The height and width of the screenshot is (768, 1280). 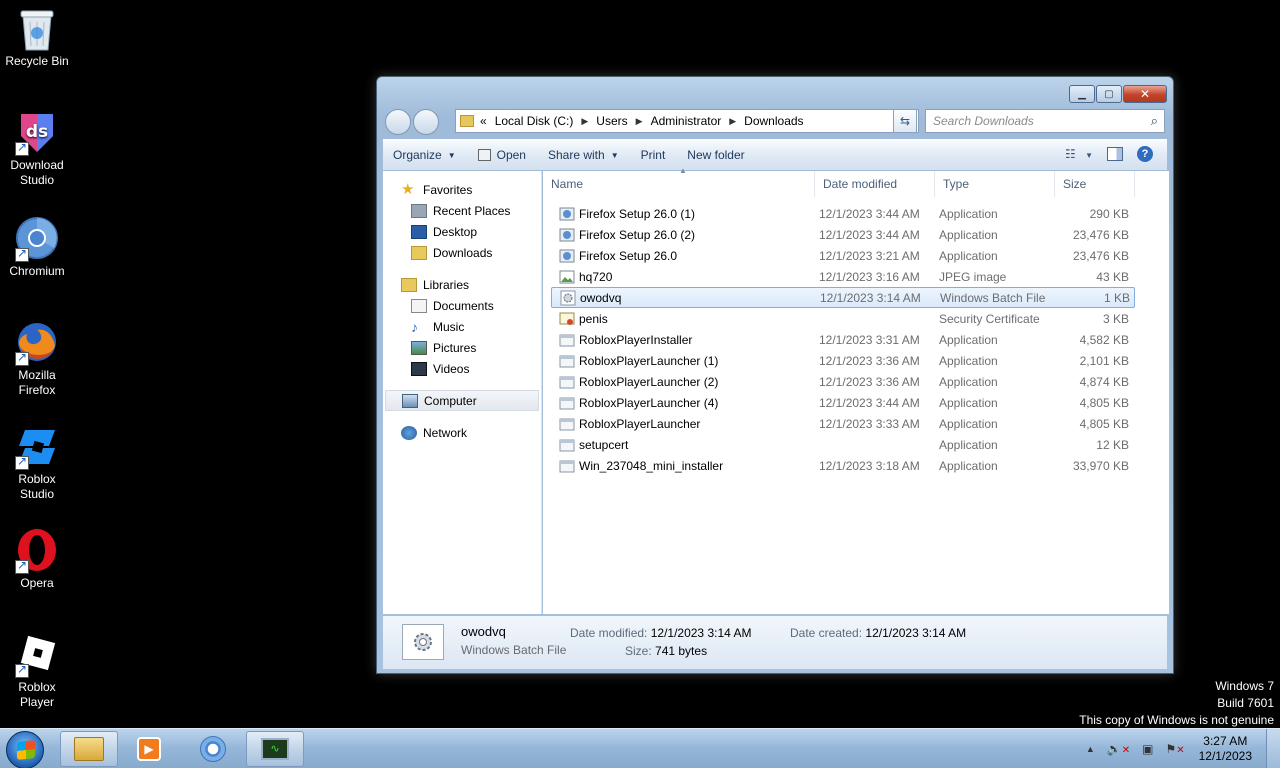 What do you see at coordinates (1115, 154) in the screenshot?
I see `preview-pane-icon` at bounding box center [1115, 154].